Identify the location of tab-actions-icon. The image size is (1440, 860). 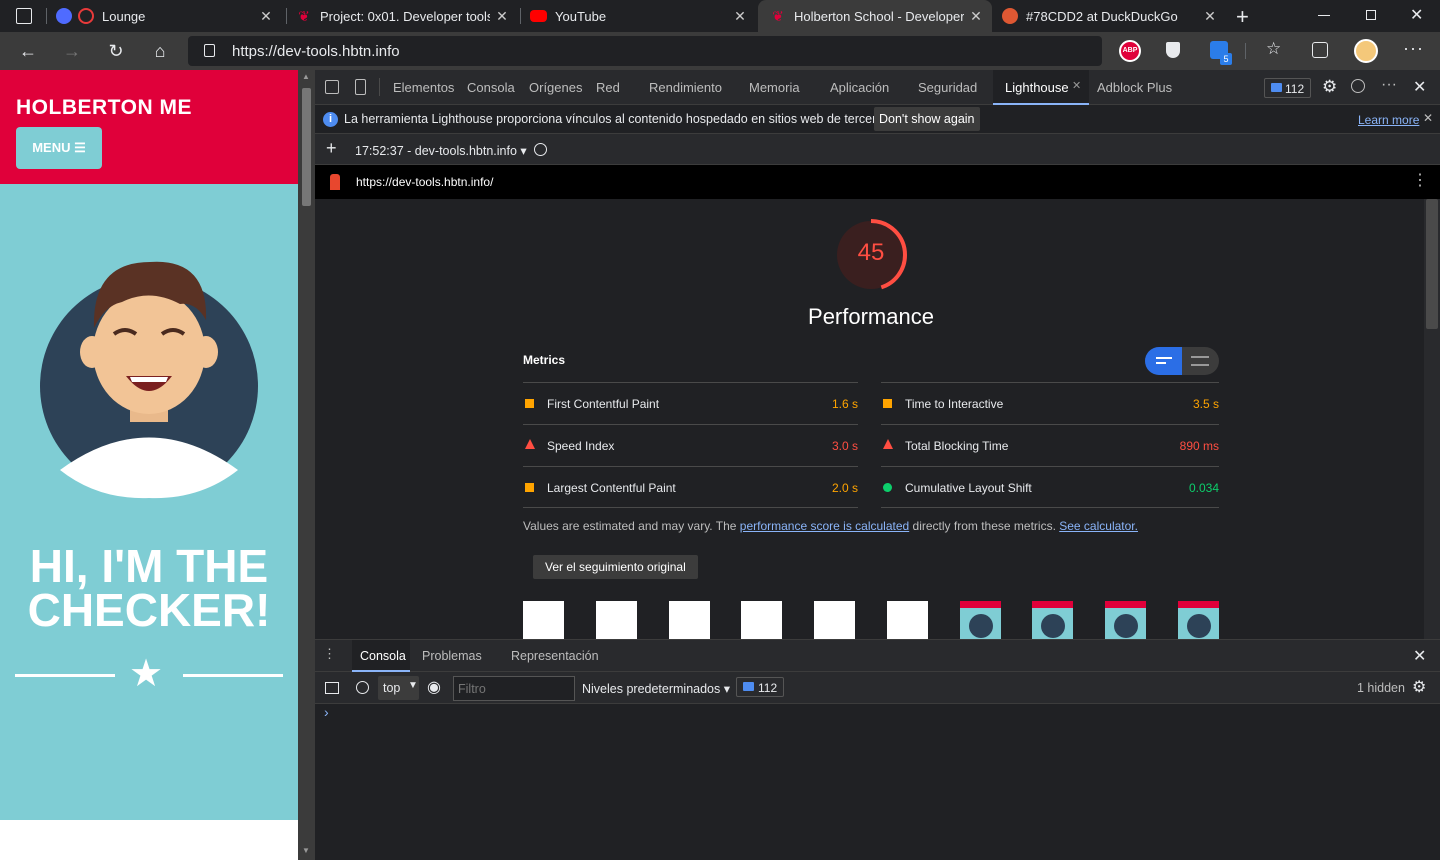
(24, 16).